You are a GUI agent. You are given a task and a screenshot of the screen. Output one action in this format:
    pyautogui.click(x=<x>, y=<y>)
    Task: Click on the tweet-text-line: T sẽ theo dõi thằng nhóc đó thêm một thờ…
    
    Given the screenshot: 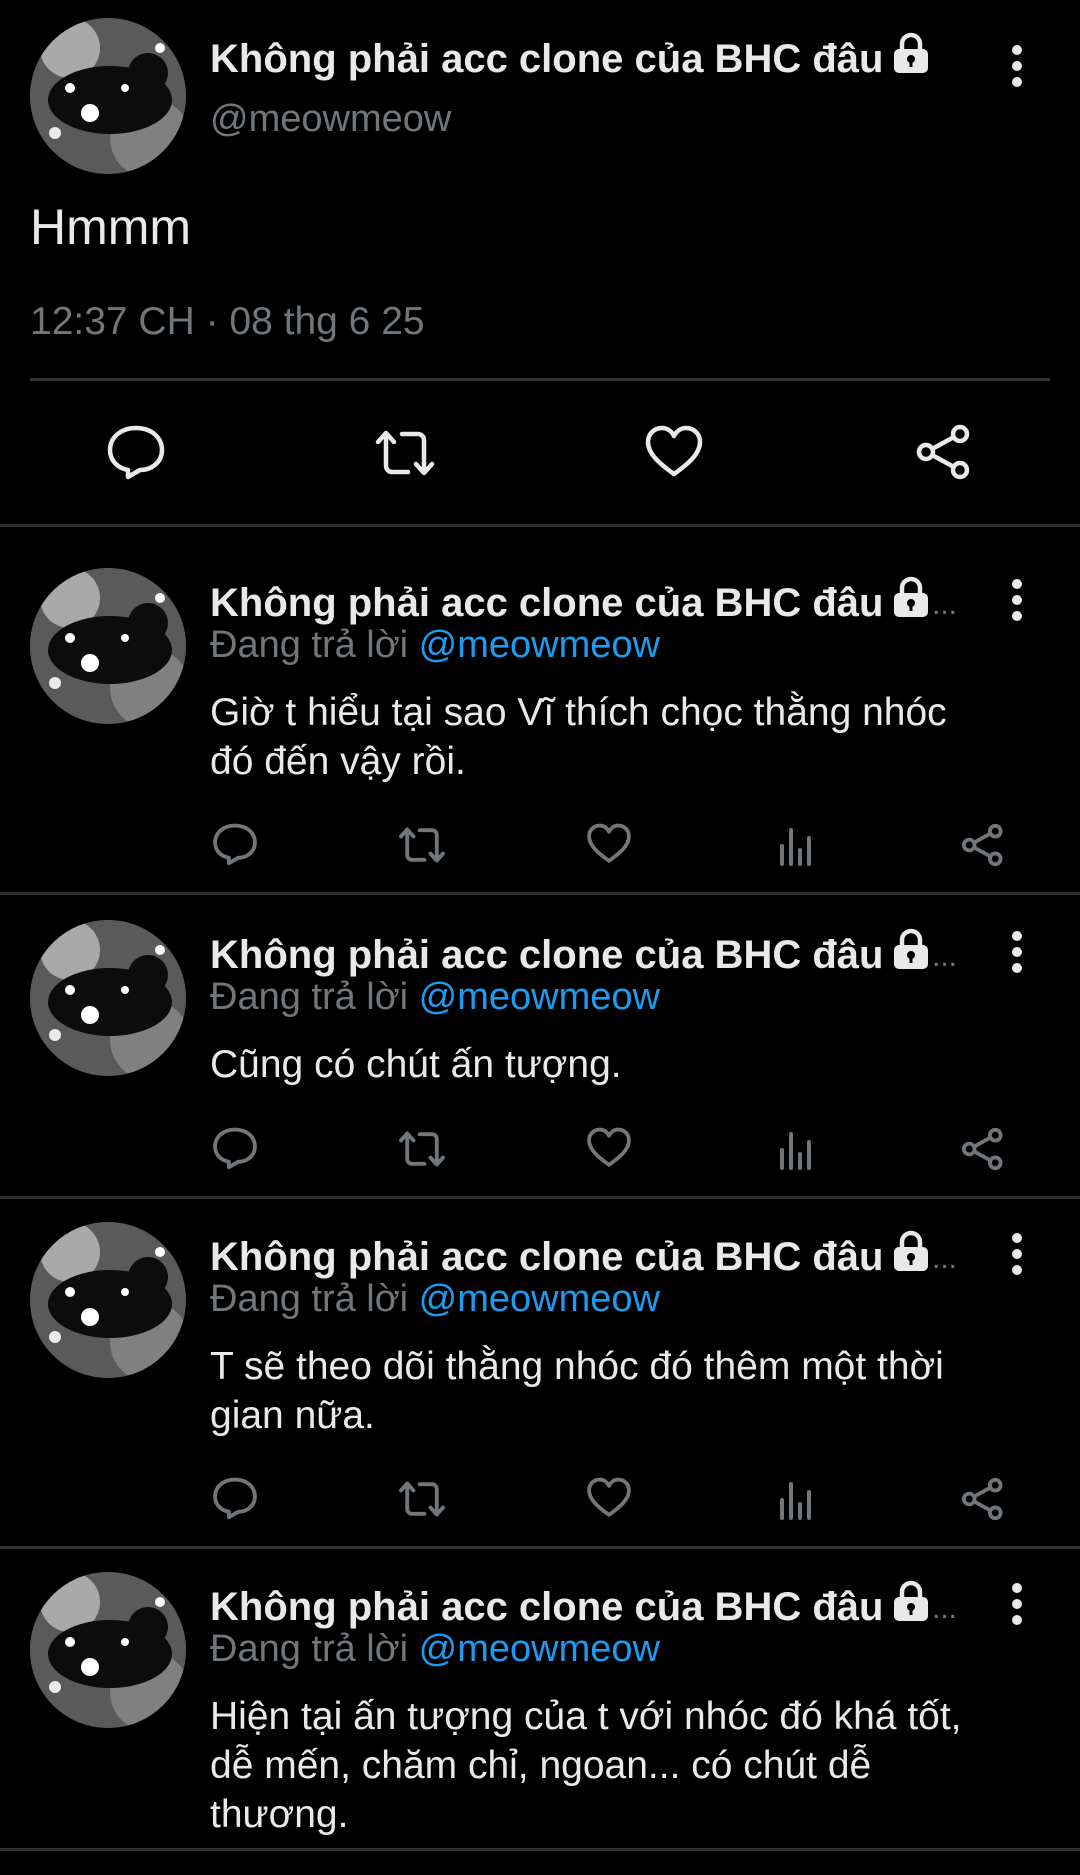 What is the action you would take?
    pyautogui.click(x=577, y=1366)
    